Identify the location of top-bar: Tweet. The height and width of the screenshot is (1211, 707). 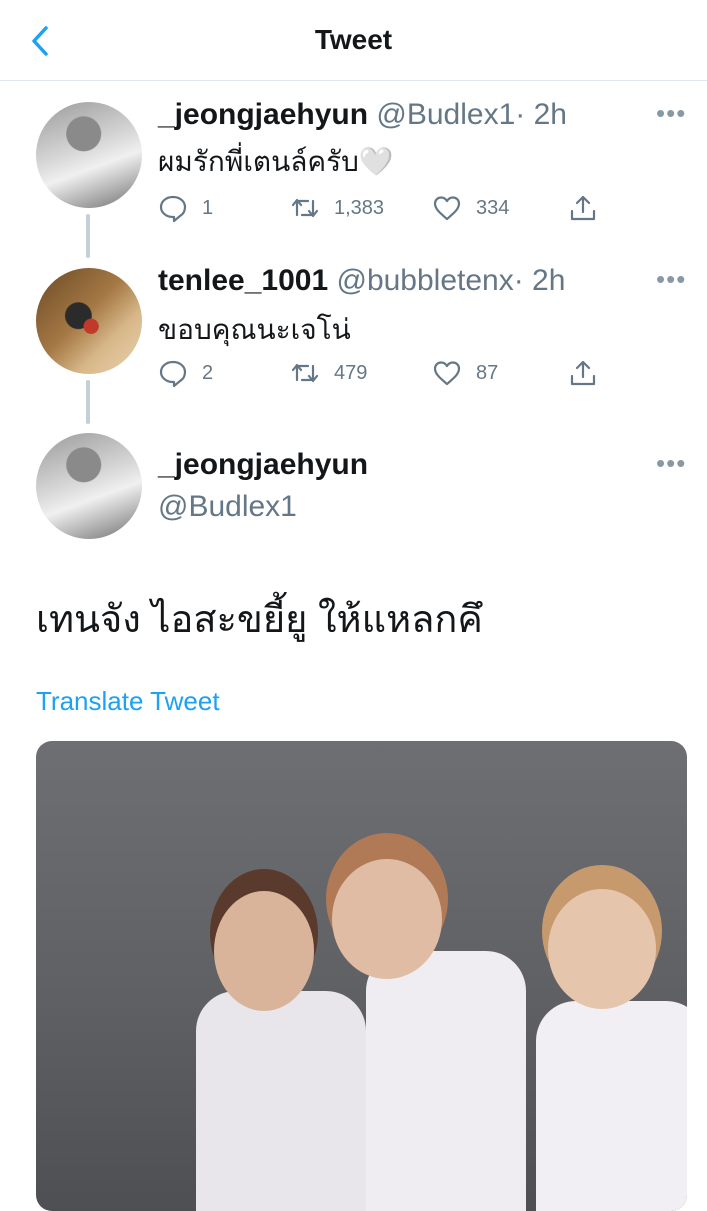
(353, 40).